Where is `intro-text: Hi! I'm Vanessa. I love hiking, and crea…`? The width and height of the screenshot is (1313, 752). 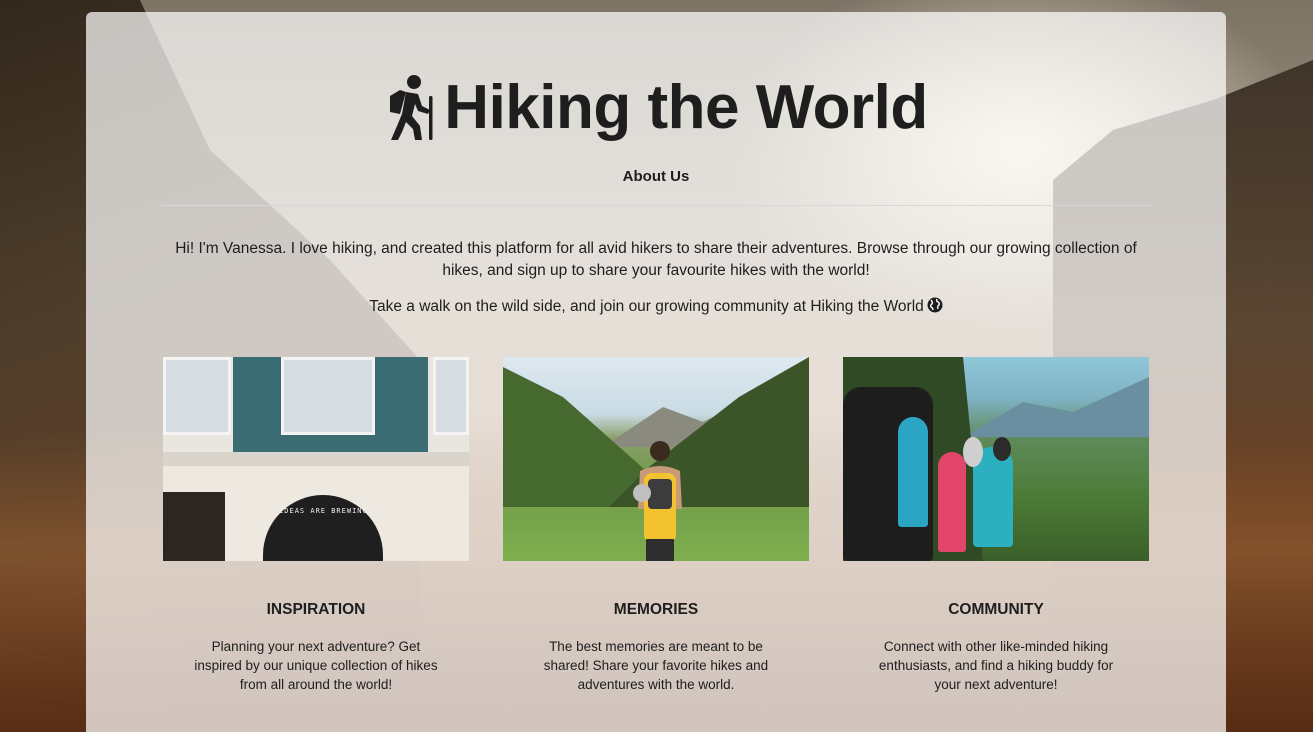
intro-text: Hi! I'm Vanessa. I love hiking, and crea… is located at coordinates (656, 259).